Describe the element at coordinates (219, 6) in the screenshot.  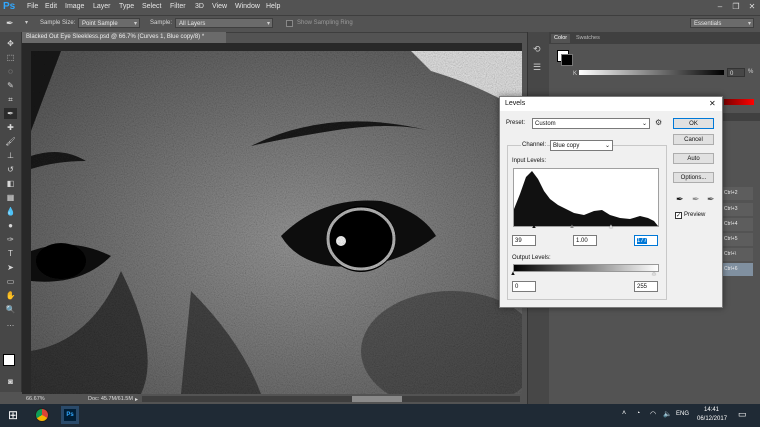
I see `menu-view: View` at that location.